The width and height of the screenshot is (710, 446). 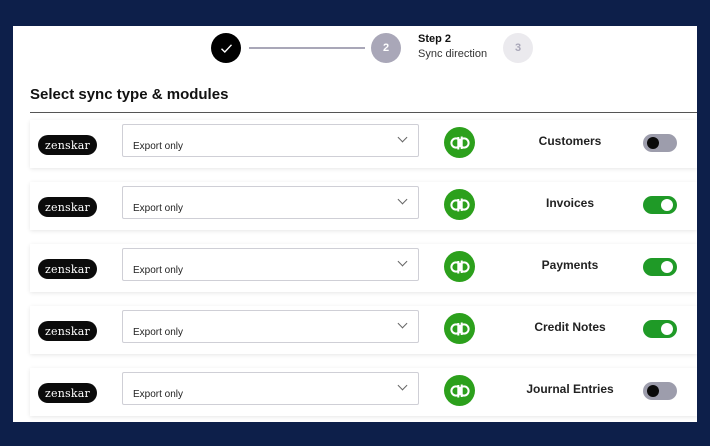 What do you see at coordinates (570, 203) in the screenshot?
I see `module-name: Invoices` at bounding box center [570, 203].